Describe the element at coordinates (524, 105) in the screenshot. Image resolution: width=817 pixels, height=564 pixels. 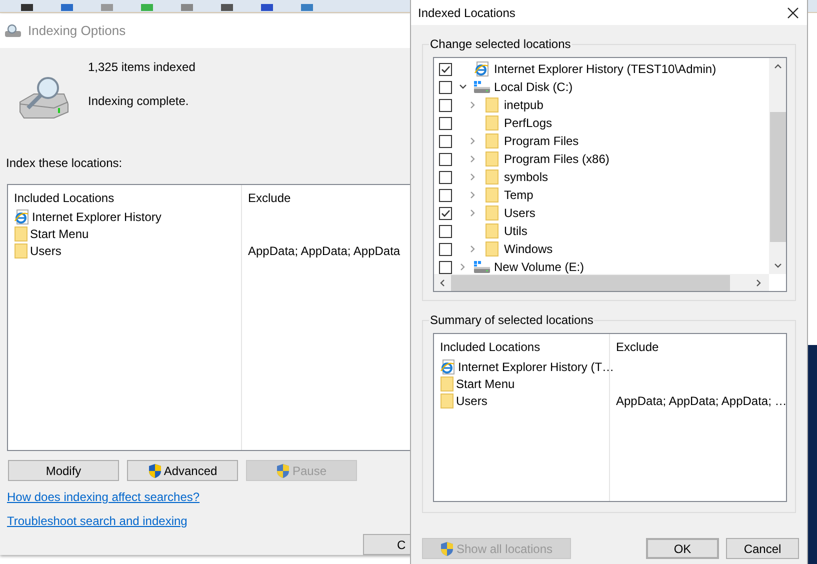
I see `tree-item-label: inetpub` at that location.